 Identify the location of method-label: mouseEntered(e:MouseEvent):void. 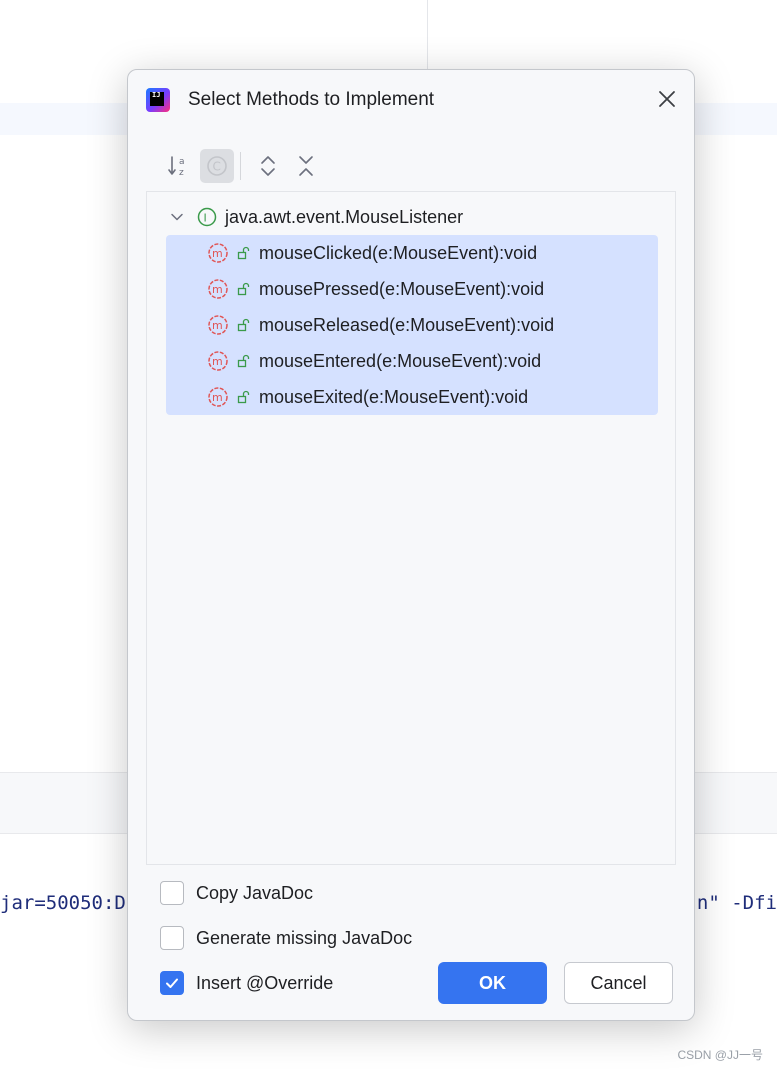
(400, 360).